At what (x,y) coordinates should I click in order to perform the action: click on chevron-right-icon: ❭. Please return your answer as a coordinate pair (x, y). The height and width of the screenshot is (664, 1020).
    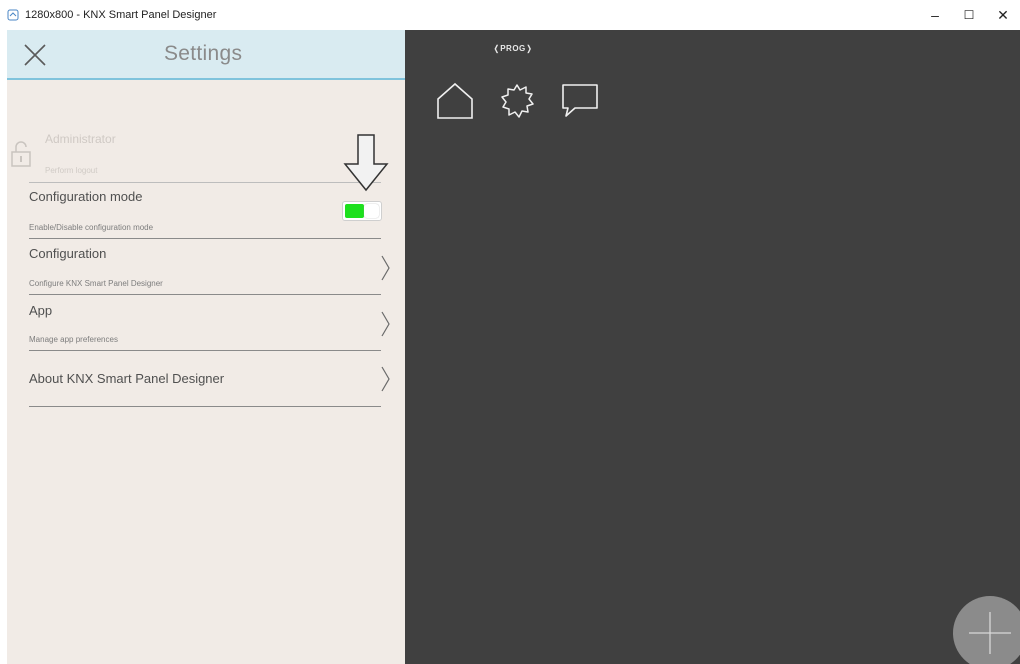
    Looking at the image, I should click on (529, 48).